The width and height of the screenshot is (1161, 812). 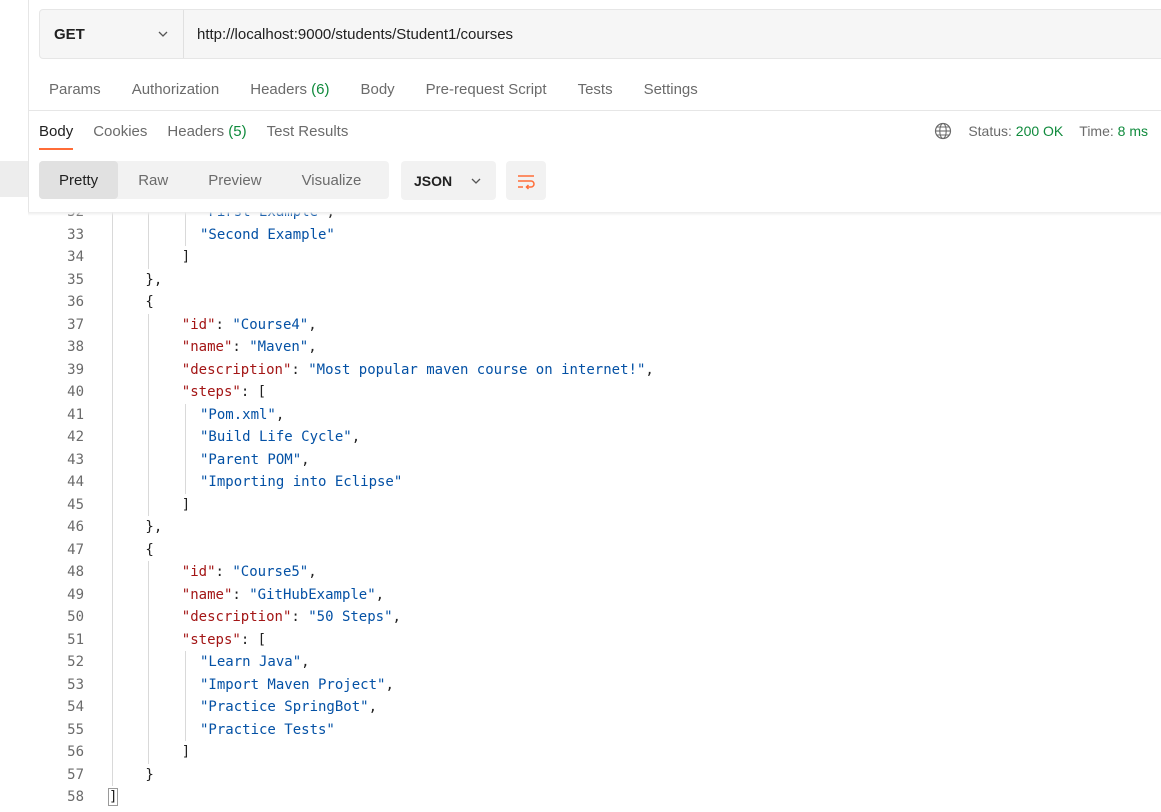 I want to click on view-raw-button: Raw, so click(x=153, y=180).